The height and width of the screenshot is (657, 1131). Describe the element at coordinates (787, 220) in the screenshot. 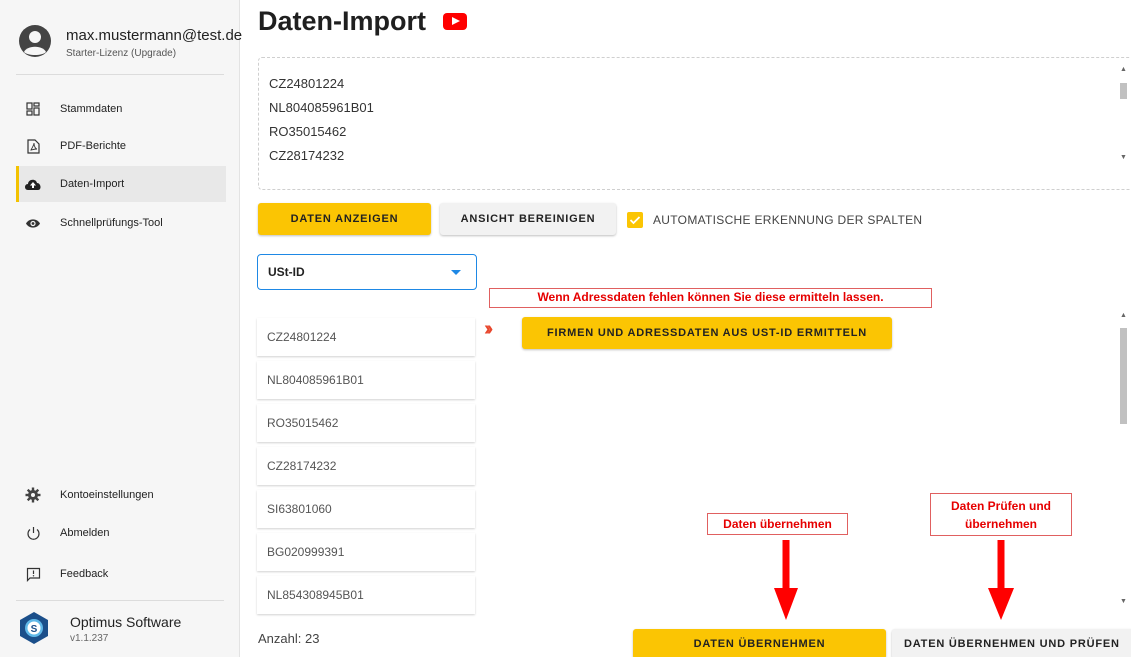

I see `auto-detect-label: AUTOMATISCHE ERKENNUNG DER SPALTEN` at that location.